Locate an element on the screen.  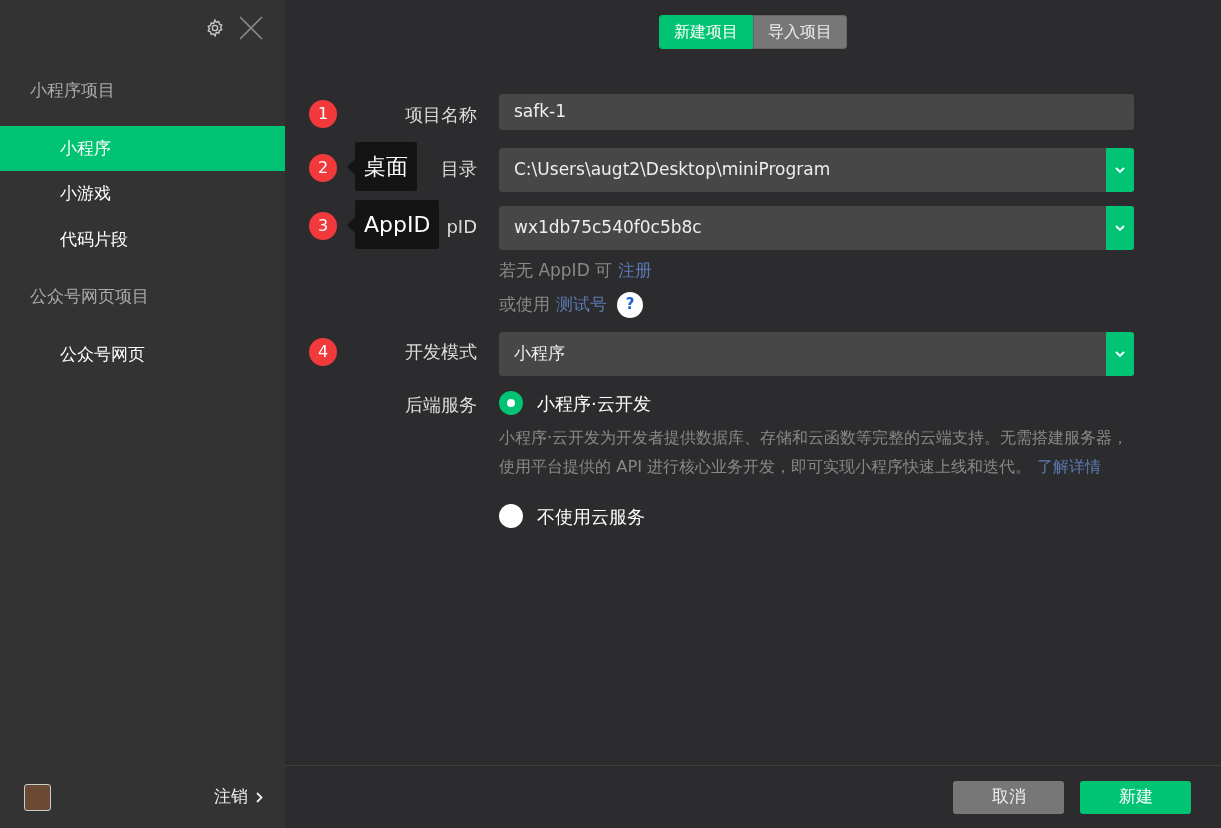
settings-icon is located at coordinates (215, 28).